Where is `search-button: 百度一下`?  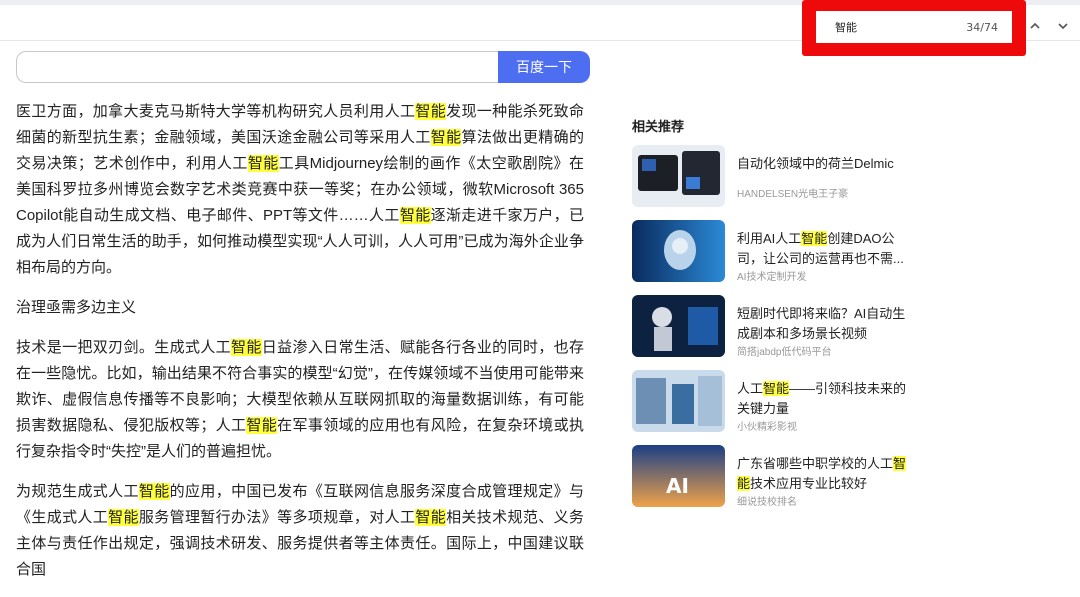 search-button: 百度一下 is located at coordinates (544, 67).